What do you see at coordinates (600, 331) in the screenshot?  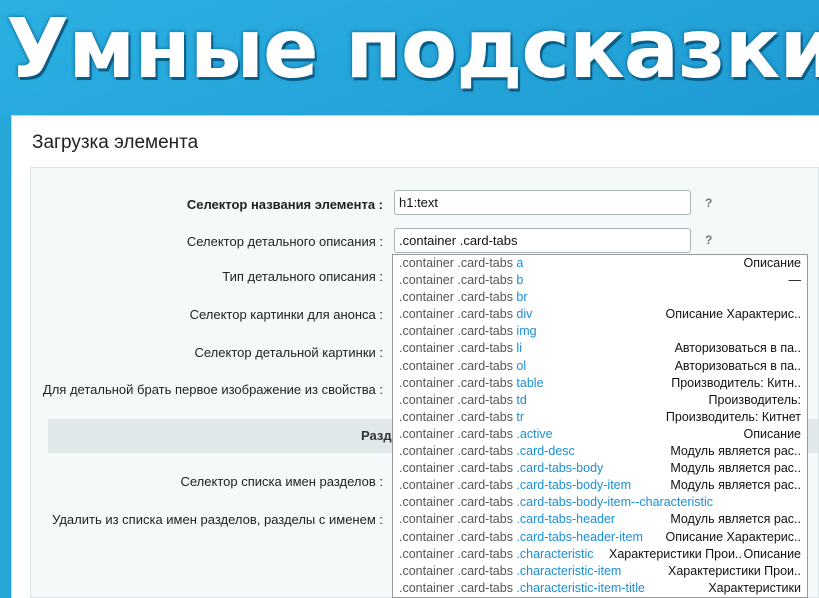 I see `suggestion-item: .container .card-tabs img` at bounding box center [600, 331].